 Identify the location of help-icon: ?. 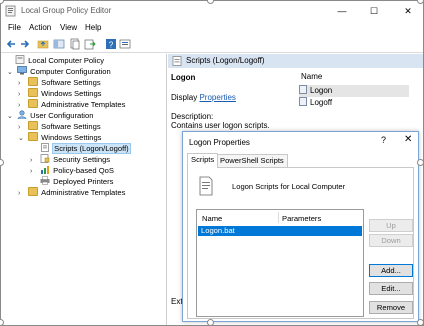
(111, 44).